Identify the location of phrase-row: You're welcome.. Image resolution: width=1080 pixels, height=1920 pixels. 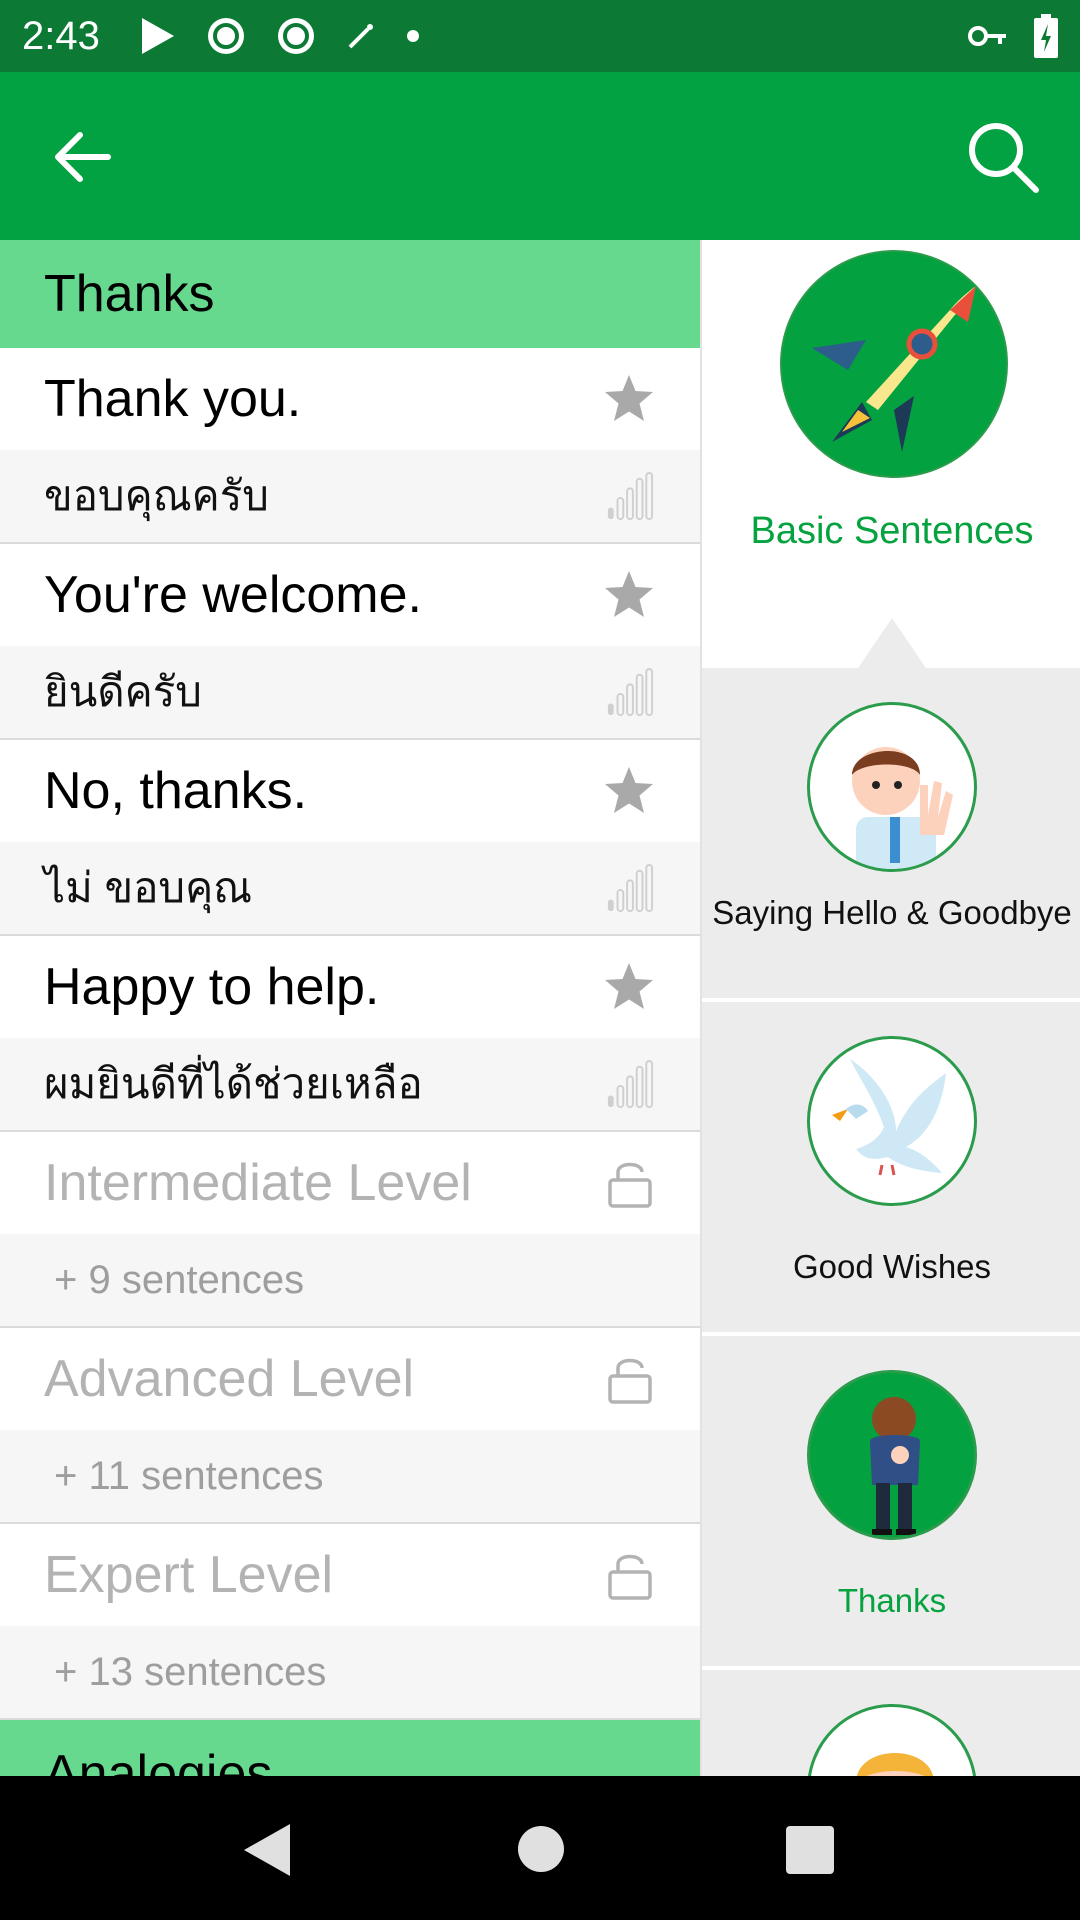
(350, 595).